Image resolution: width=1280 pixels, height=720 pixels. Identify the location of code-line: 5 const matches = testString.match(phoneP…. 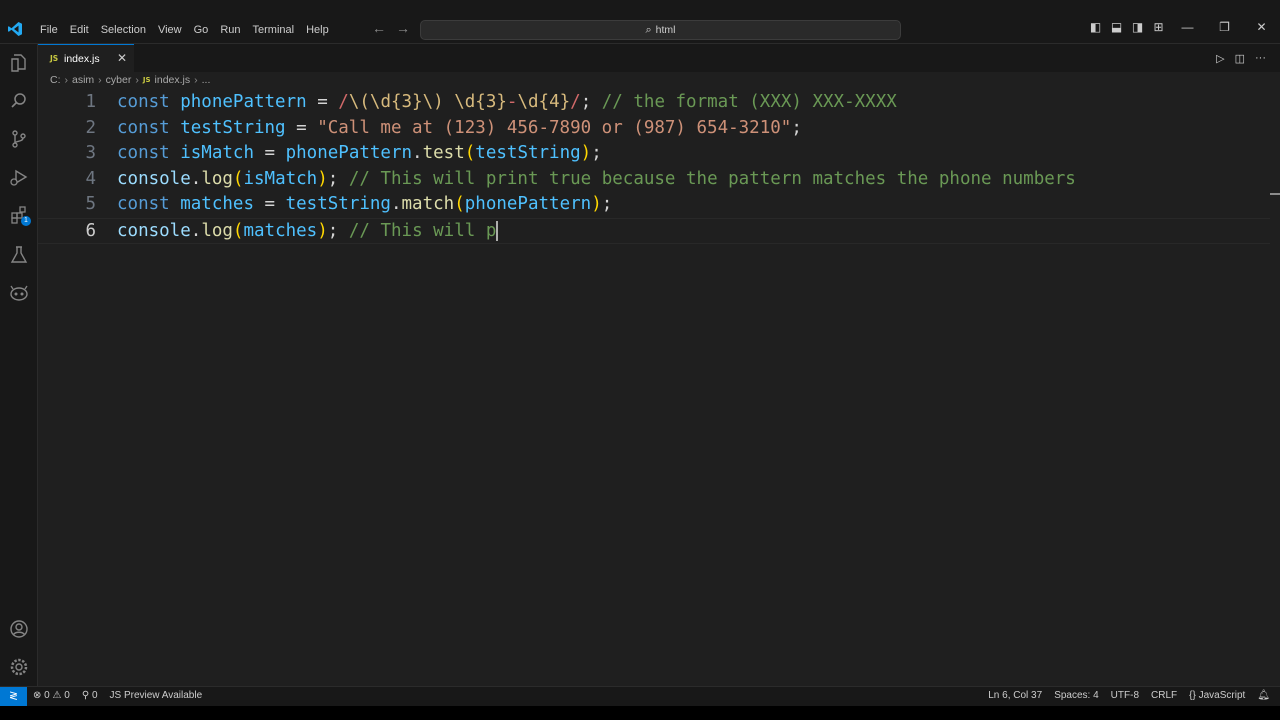
(654, 205).